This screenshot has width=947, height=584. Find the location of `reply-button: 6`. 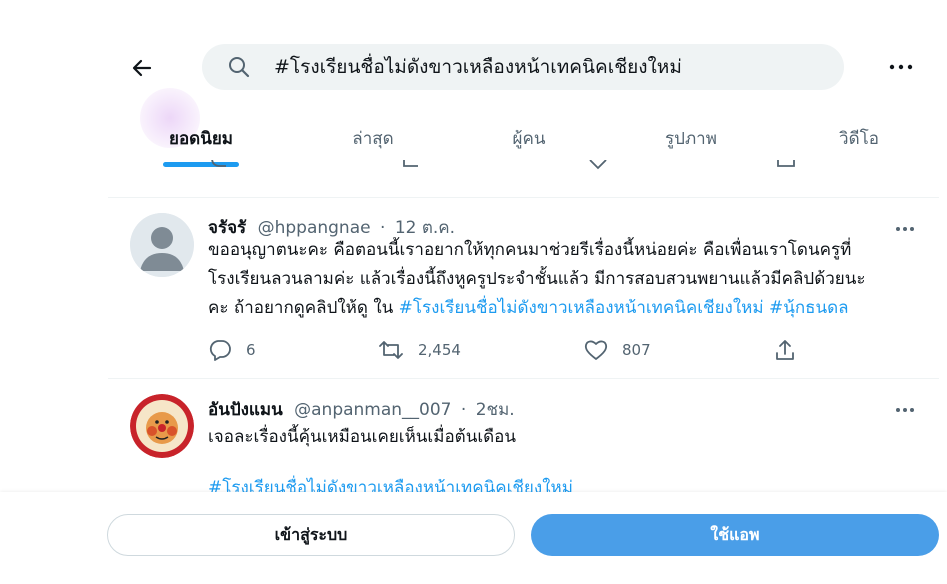

reply-button: 6 is located at coordinates (232, 350).